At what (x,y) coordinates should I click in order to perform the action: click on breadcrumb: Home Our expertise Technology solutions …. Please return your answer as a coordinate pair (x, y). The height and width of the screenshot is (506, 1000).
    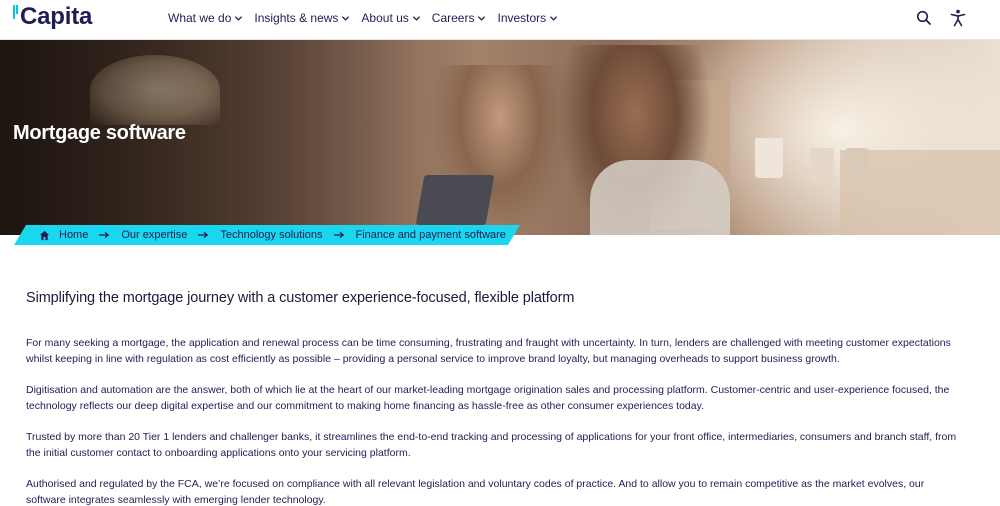
    Looking at the image, I should click on (267, 235).